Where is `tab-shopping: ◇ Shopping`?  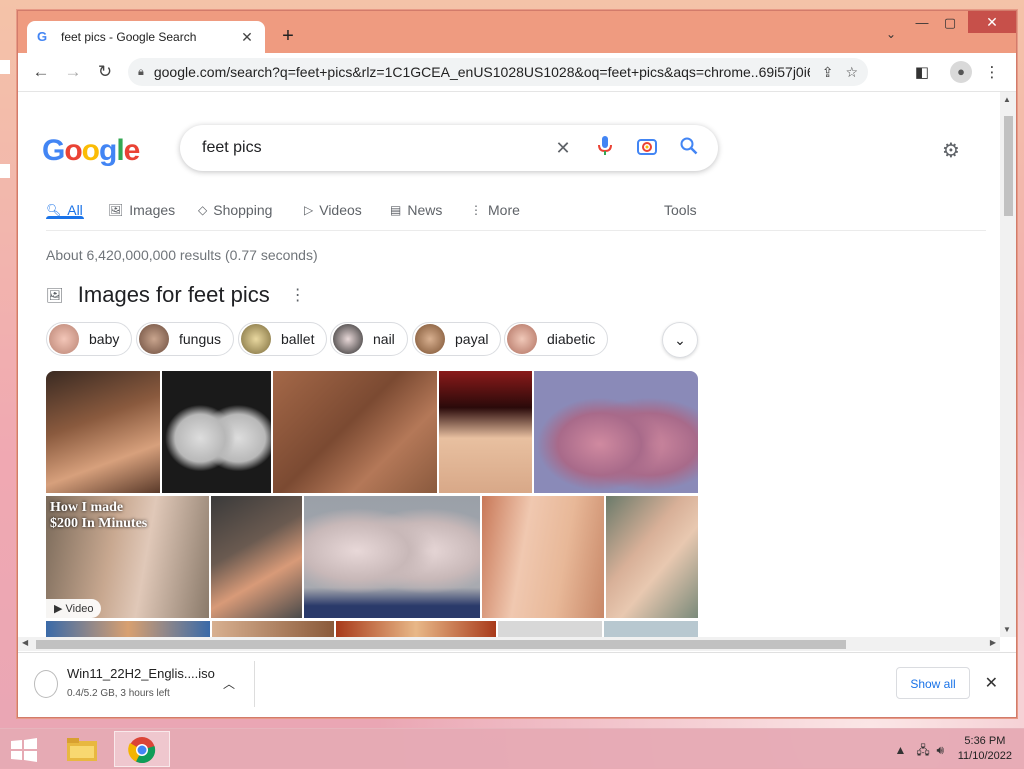
tab-shopping: ◇ Shopping is located at coordinates (235, 210).